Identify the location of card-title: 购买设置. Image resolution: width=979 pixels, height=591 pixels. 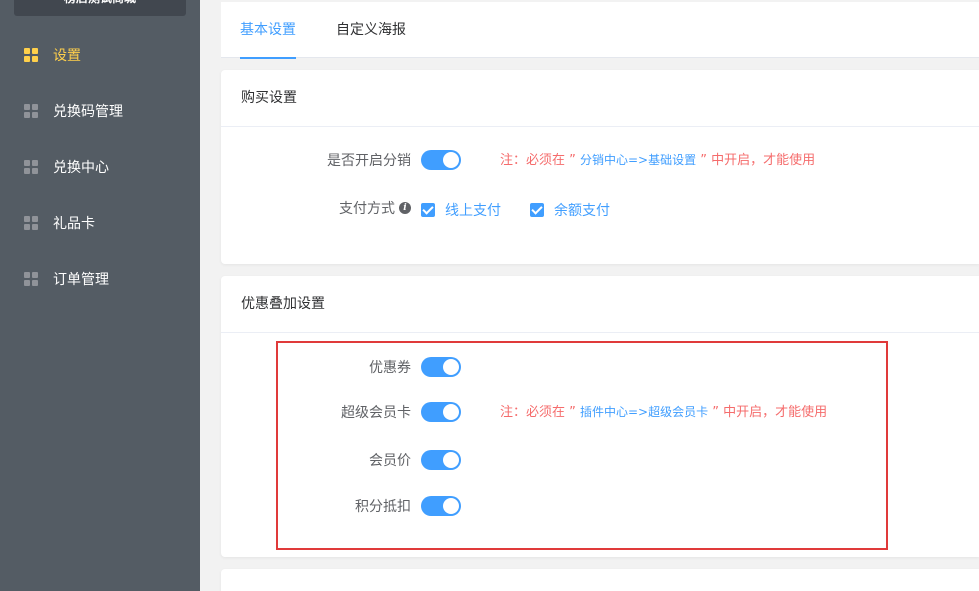
(600, 98).